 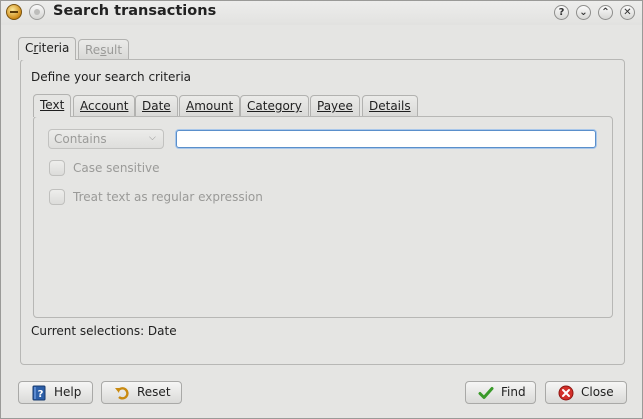 I want to click on tab-label: Amount, so click(x=210, y=106).